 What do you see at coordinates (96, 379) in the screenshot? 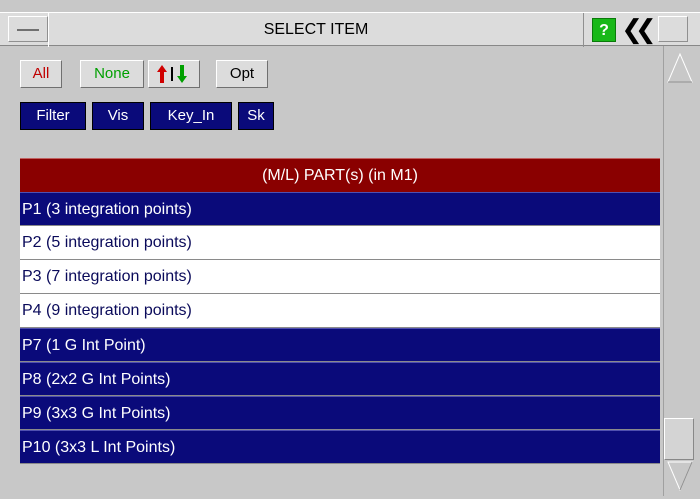
I see `list-item-label: P8 (2x2 G Int Points)` at bounding box center [96, 379].